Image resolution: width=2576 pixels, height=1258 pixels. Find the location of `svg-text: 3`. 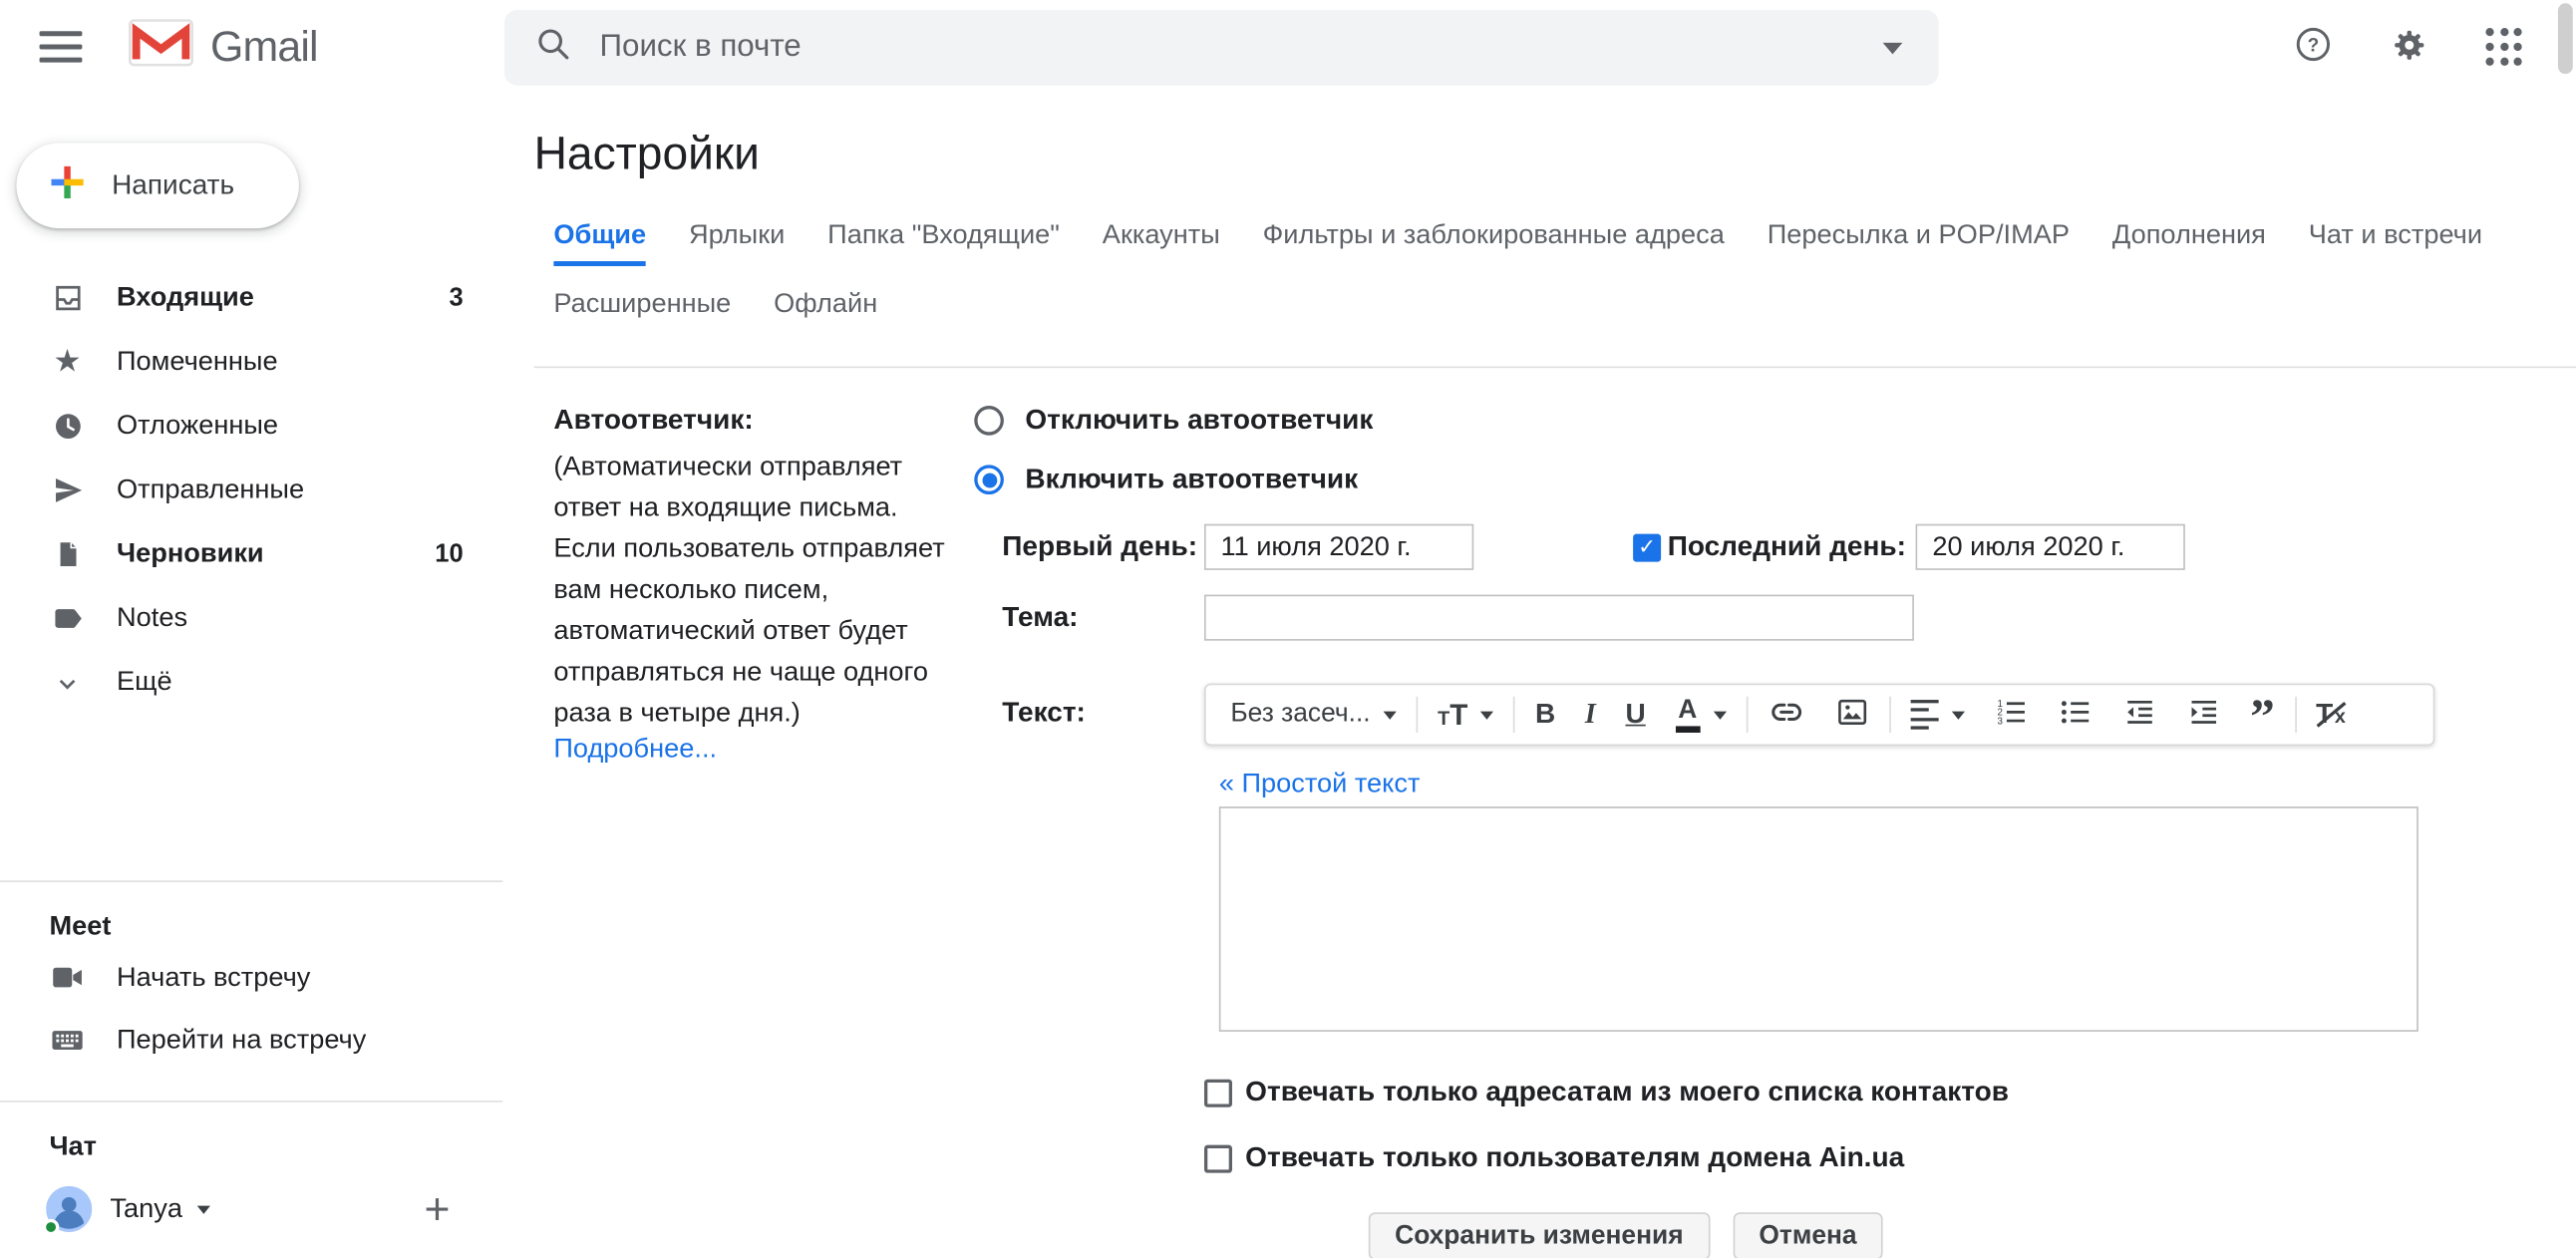

svg-text: 3 is located at coordinates (2000, 721).